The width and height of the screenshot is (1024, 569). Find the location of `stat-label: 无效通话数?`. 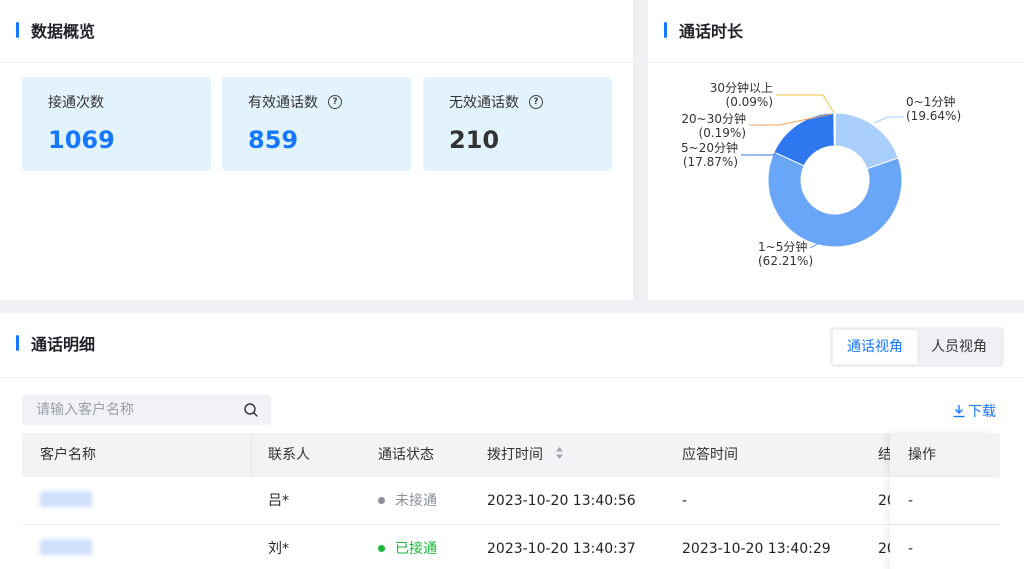

stat-label: 无效通话数? is located at coordinates (496, 102).